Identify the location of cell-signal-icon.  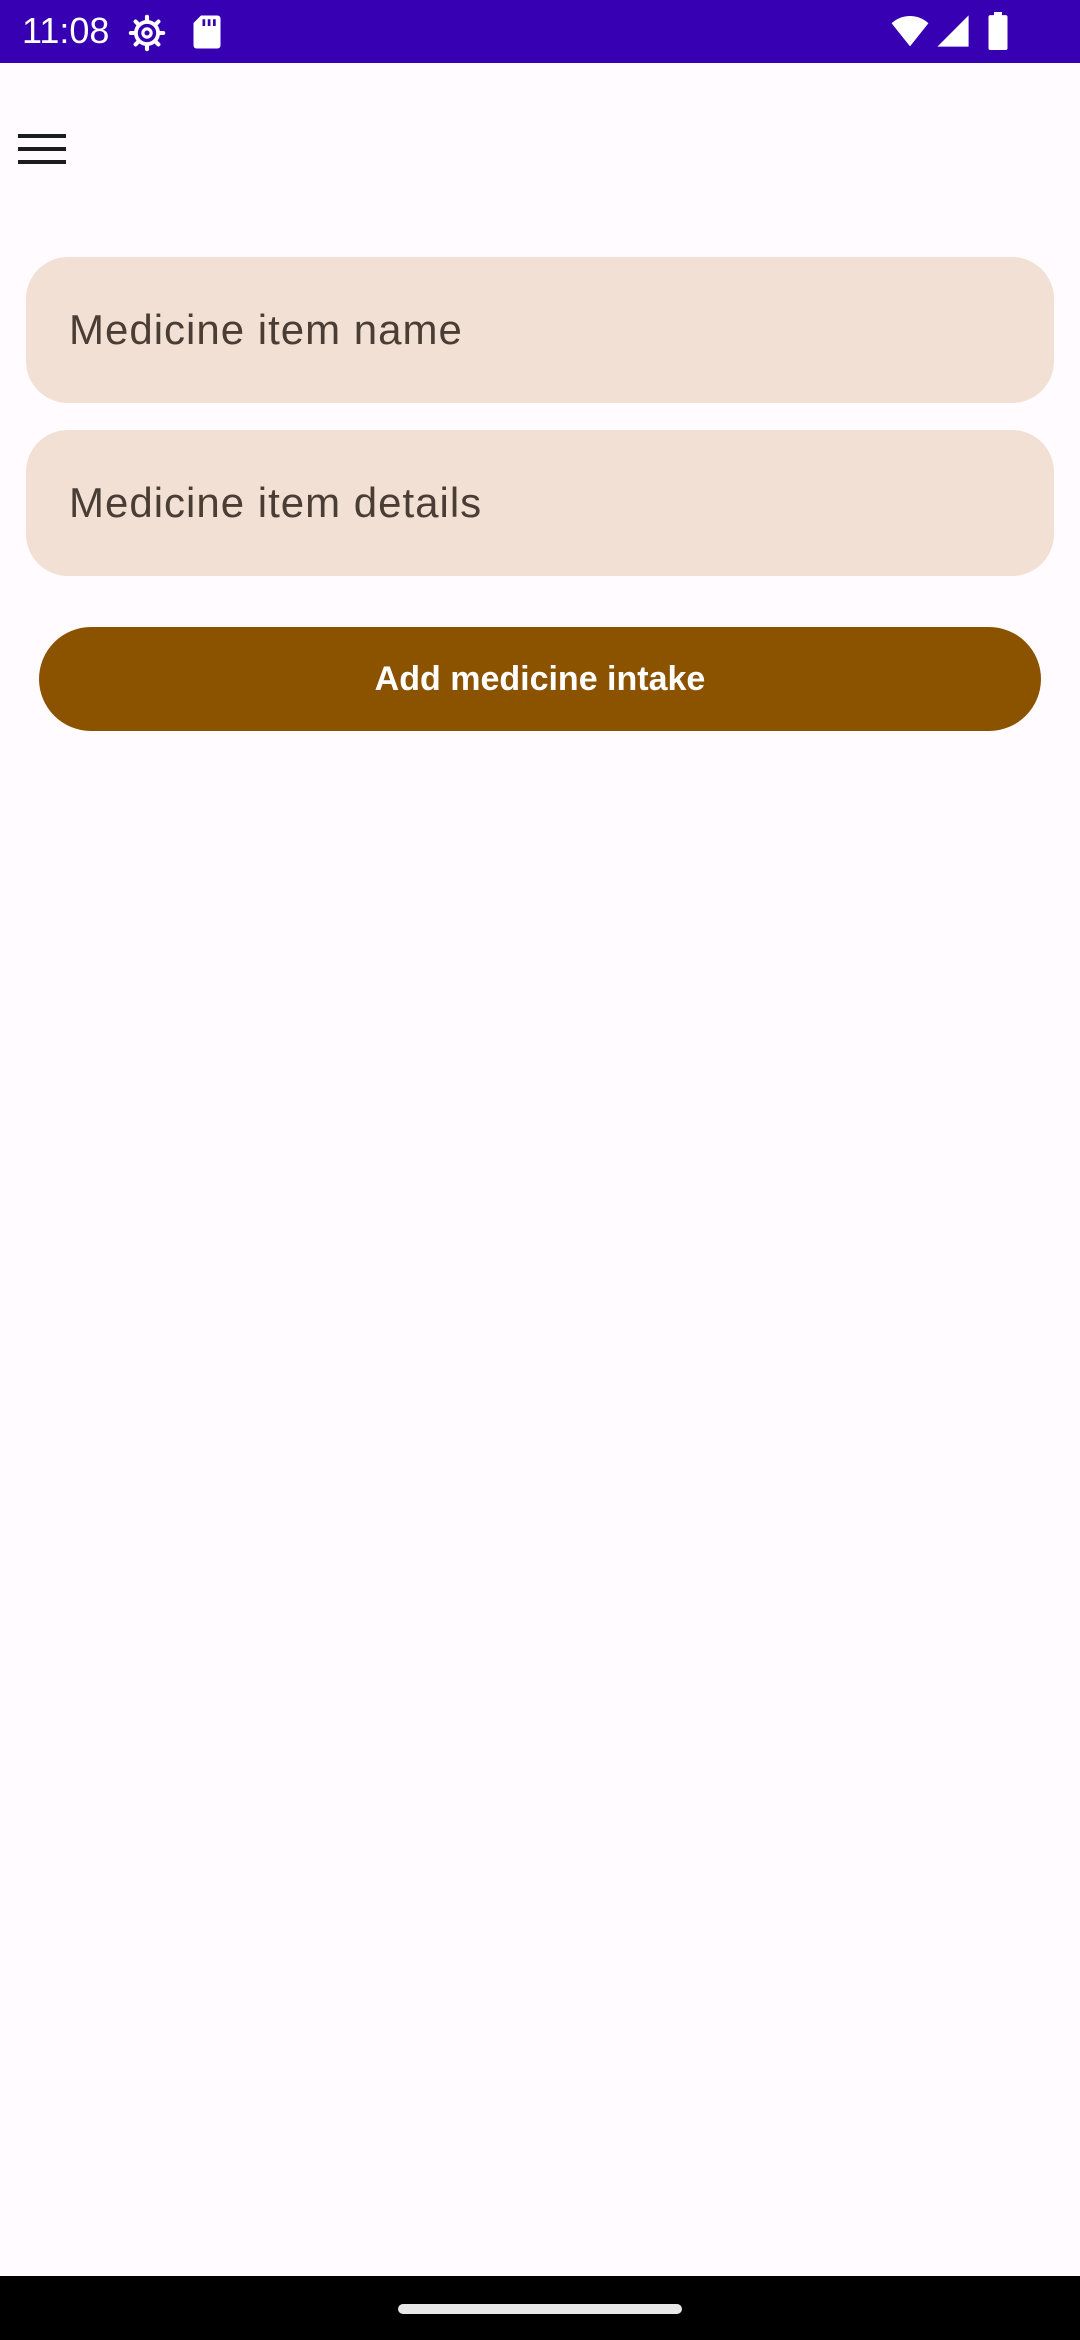
(953, 31).